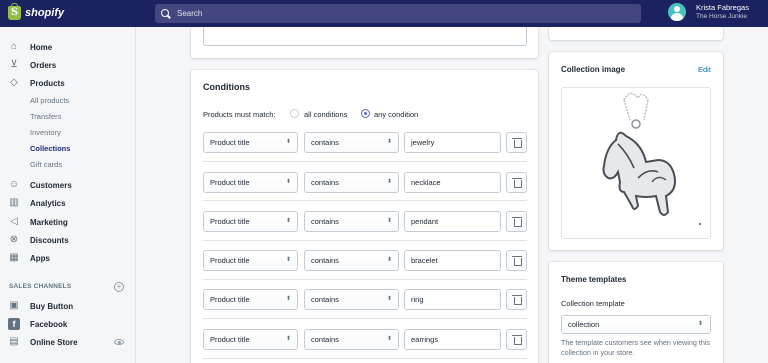 Image resolution: width=768 pixels, height=363 pixels. I want to click on store-name: The Horse Junkie, so click(721, 16).